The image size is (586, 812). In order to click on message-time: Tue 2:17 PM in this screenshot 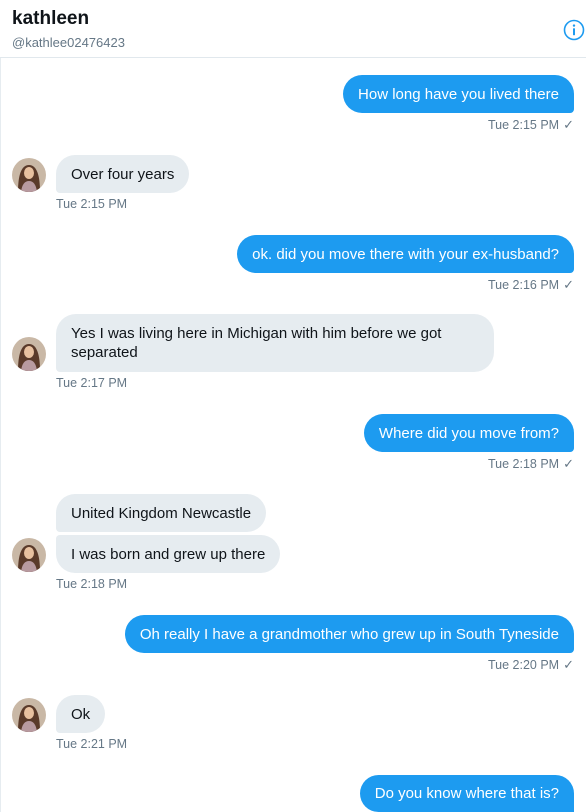, I will do `click(92, 383)`.